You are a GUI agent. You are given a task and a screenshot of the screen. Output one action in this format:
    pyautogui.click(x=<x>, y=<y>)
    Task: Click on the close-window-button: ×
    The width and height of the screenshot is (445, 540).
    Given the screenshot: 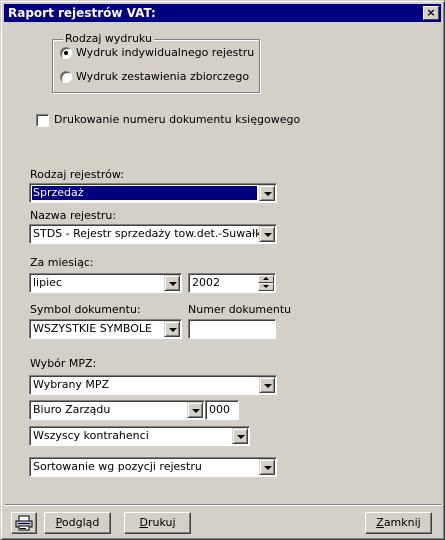 What is the action you would take?
    pyautogui.click(x=431, y=13)
    